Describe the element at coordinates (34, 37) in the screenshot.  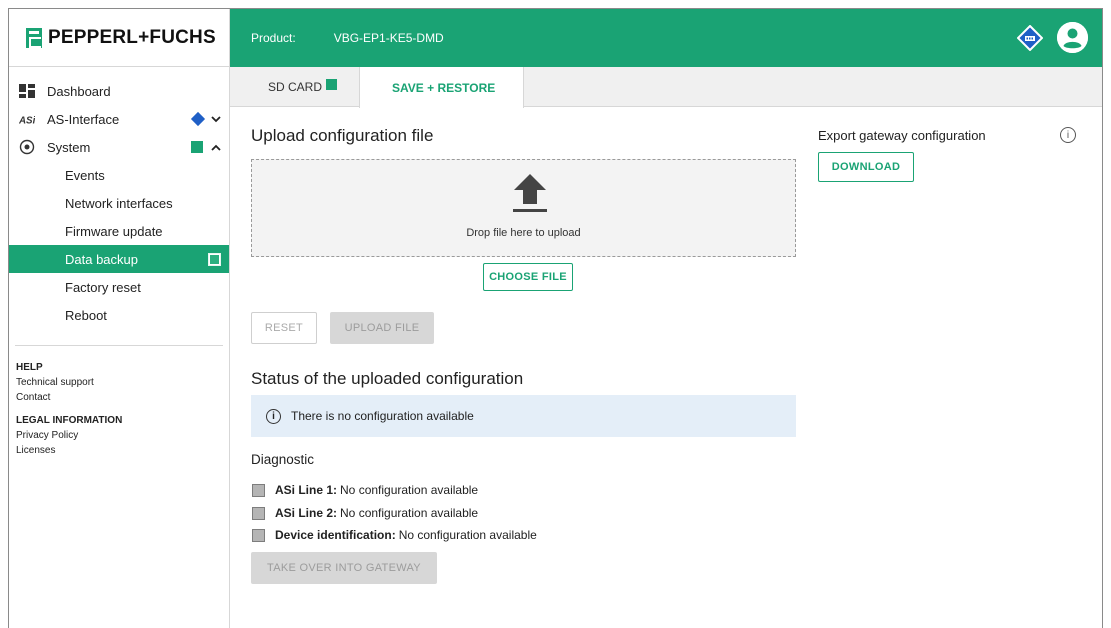
I see `pepperl-fuchs-logo-icon` at that location.